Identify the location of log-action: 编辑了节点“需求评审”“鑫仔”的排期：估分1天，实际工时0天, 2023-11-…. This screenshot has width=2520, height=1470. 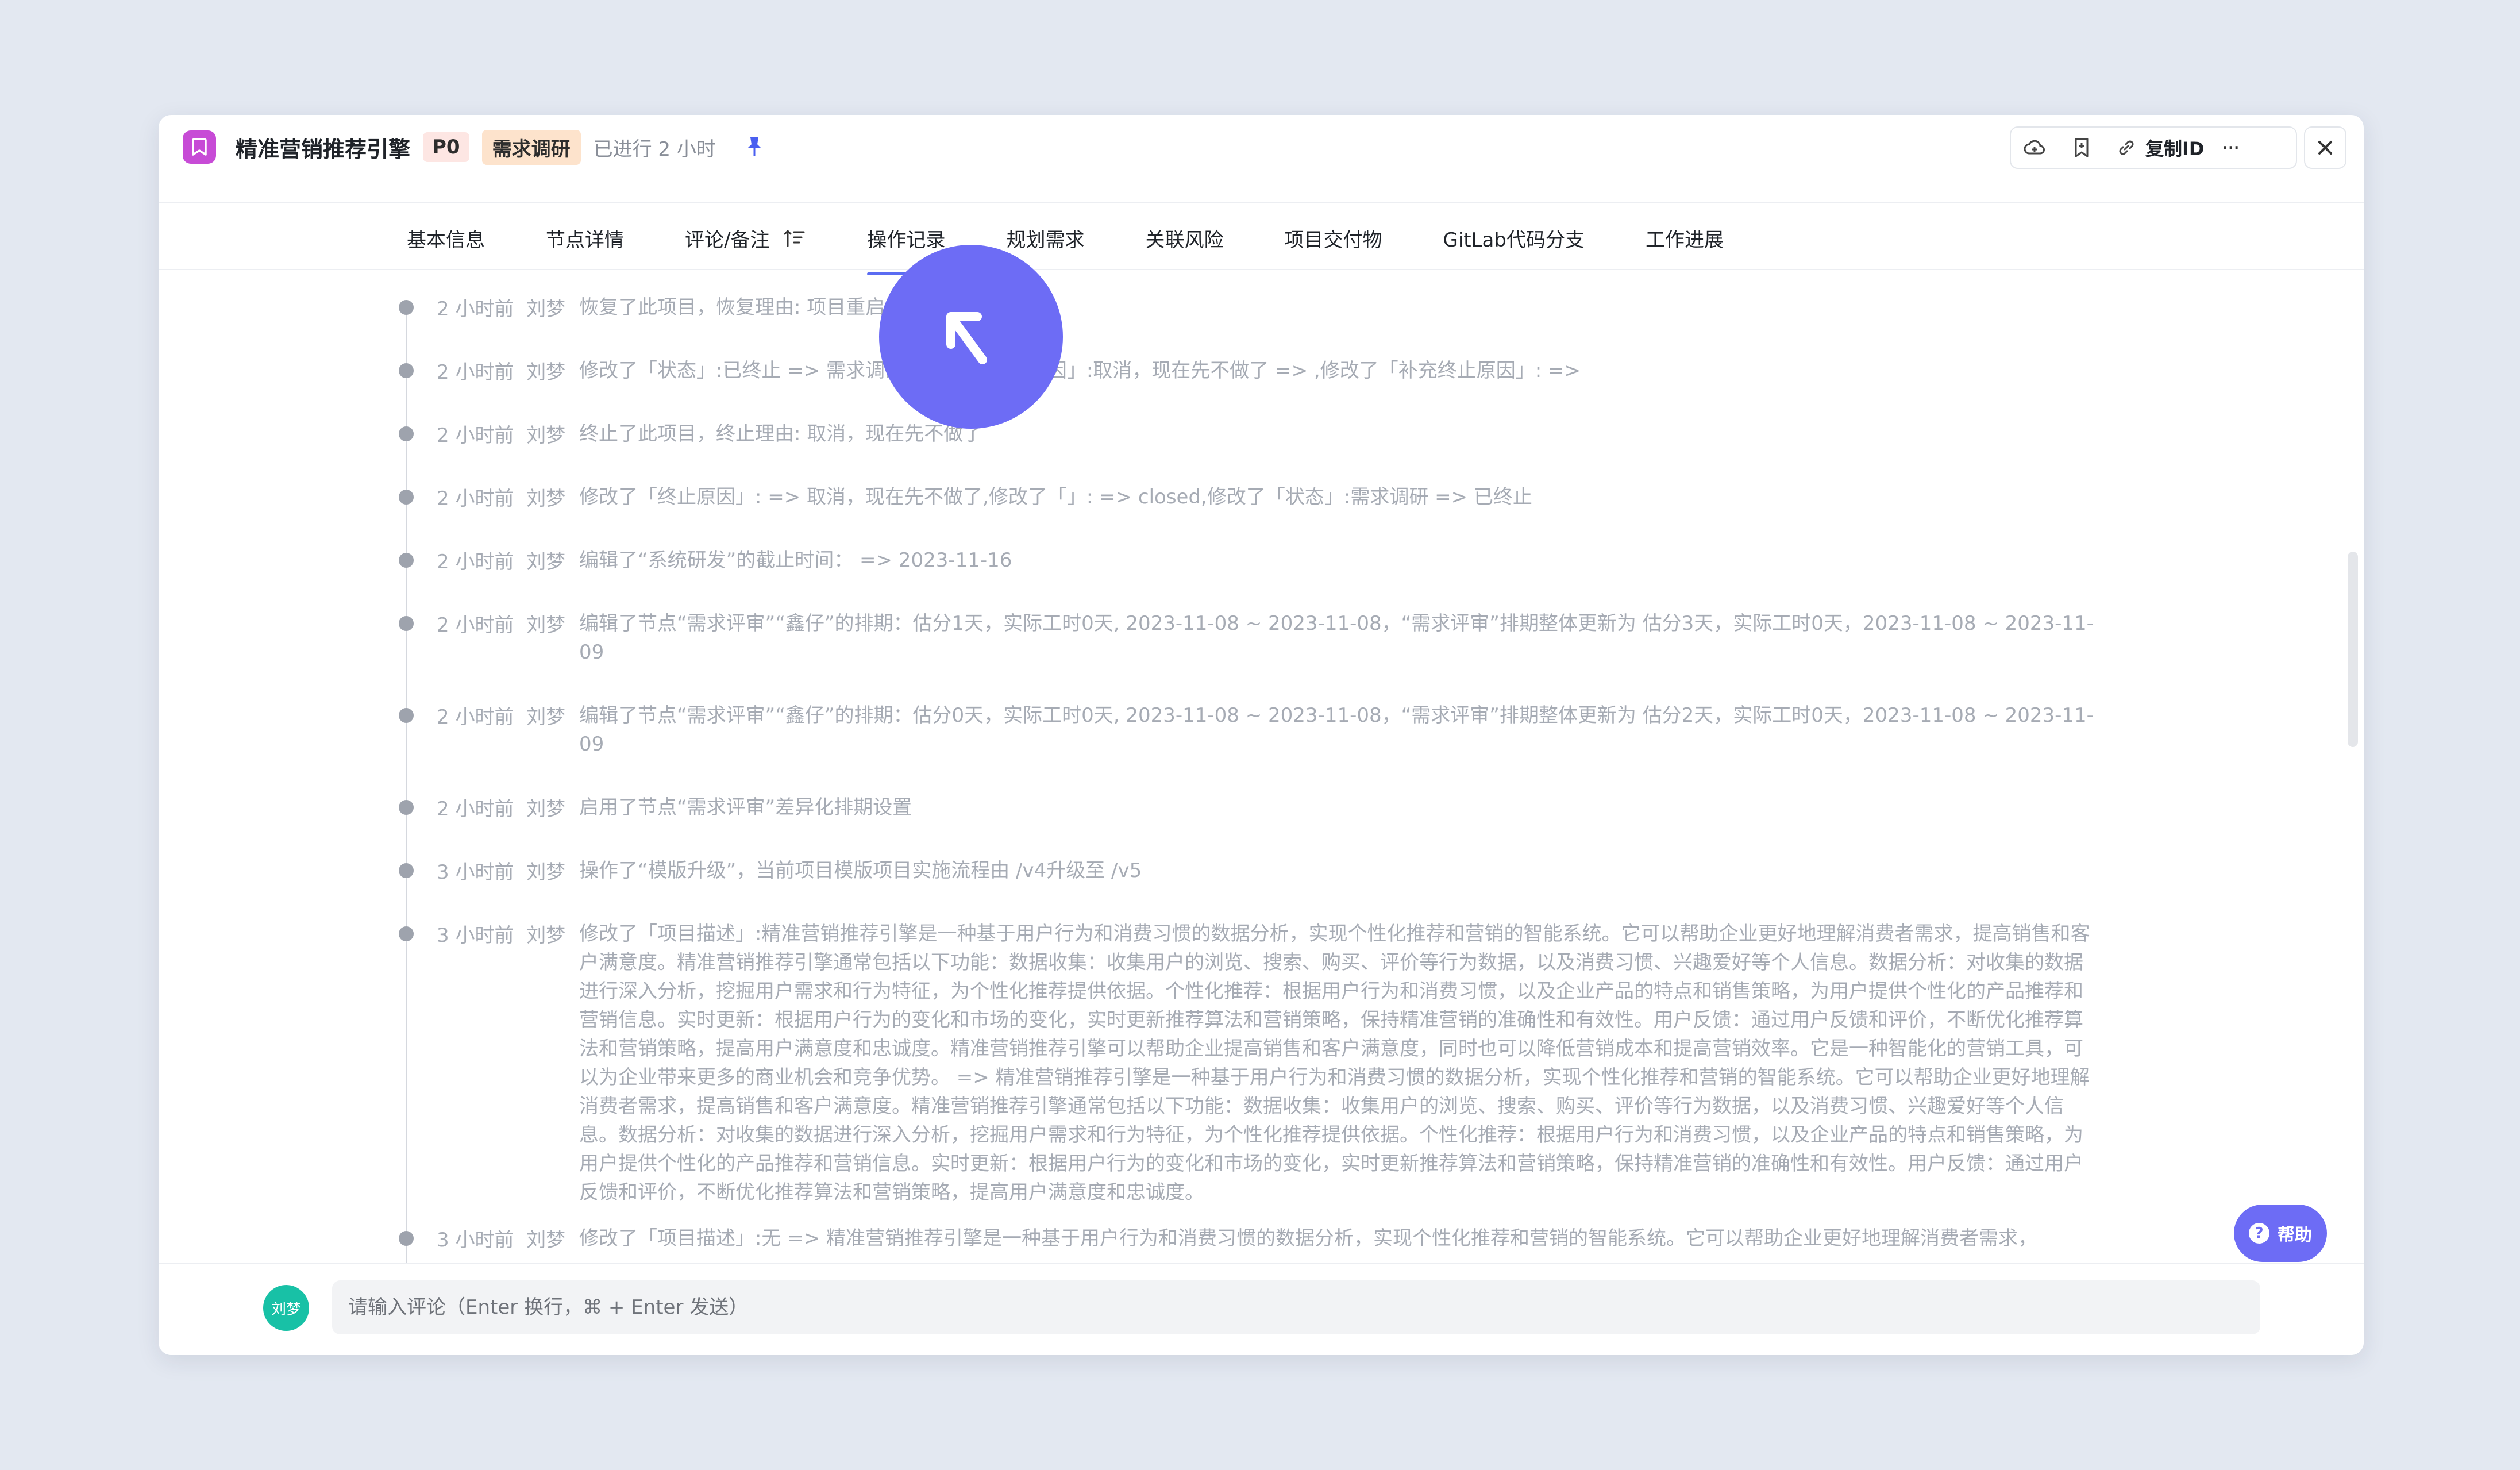
(1337, 638).